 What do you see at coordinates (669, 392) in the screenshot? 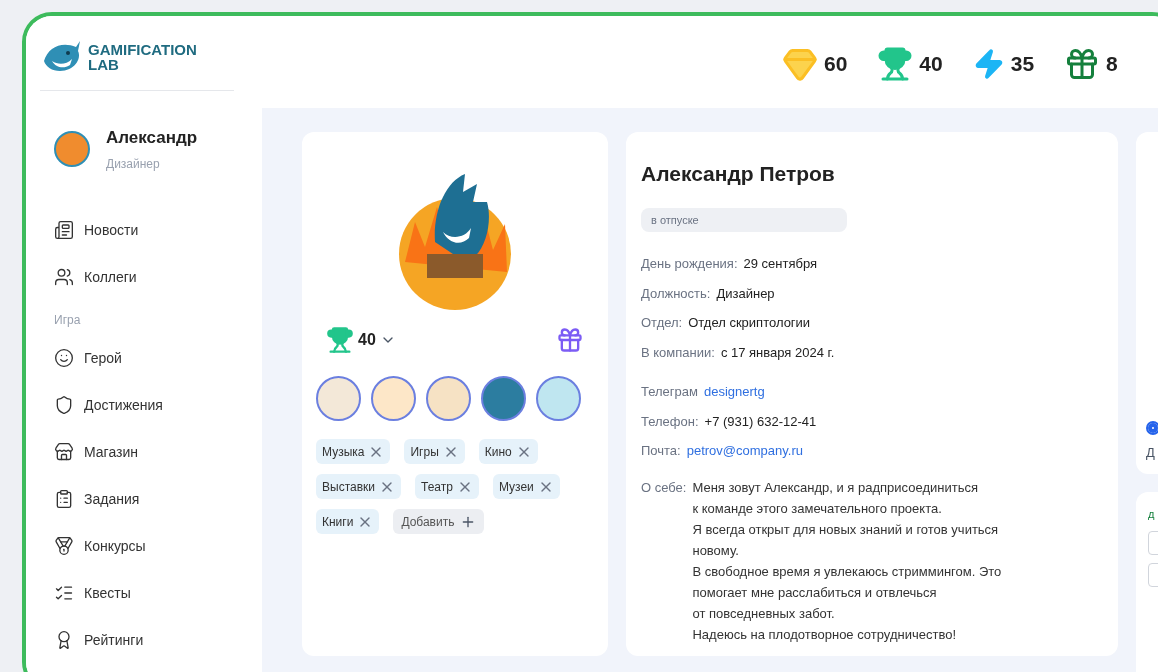
I see `field-label: Телеграм` at bounding box center [669, 392].